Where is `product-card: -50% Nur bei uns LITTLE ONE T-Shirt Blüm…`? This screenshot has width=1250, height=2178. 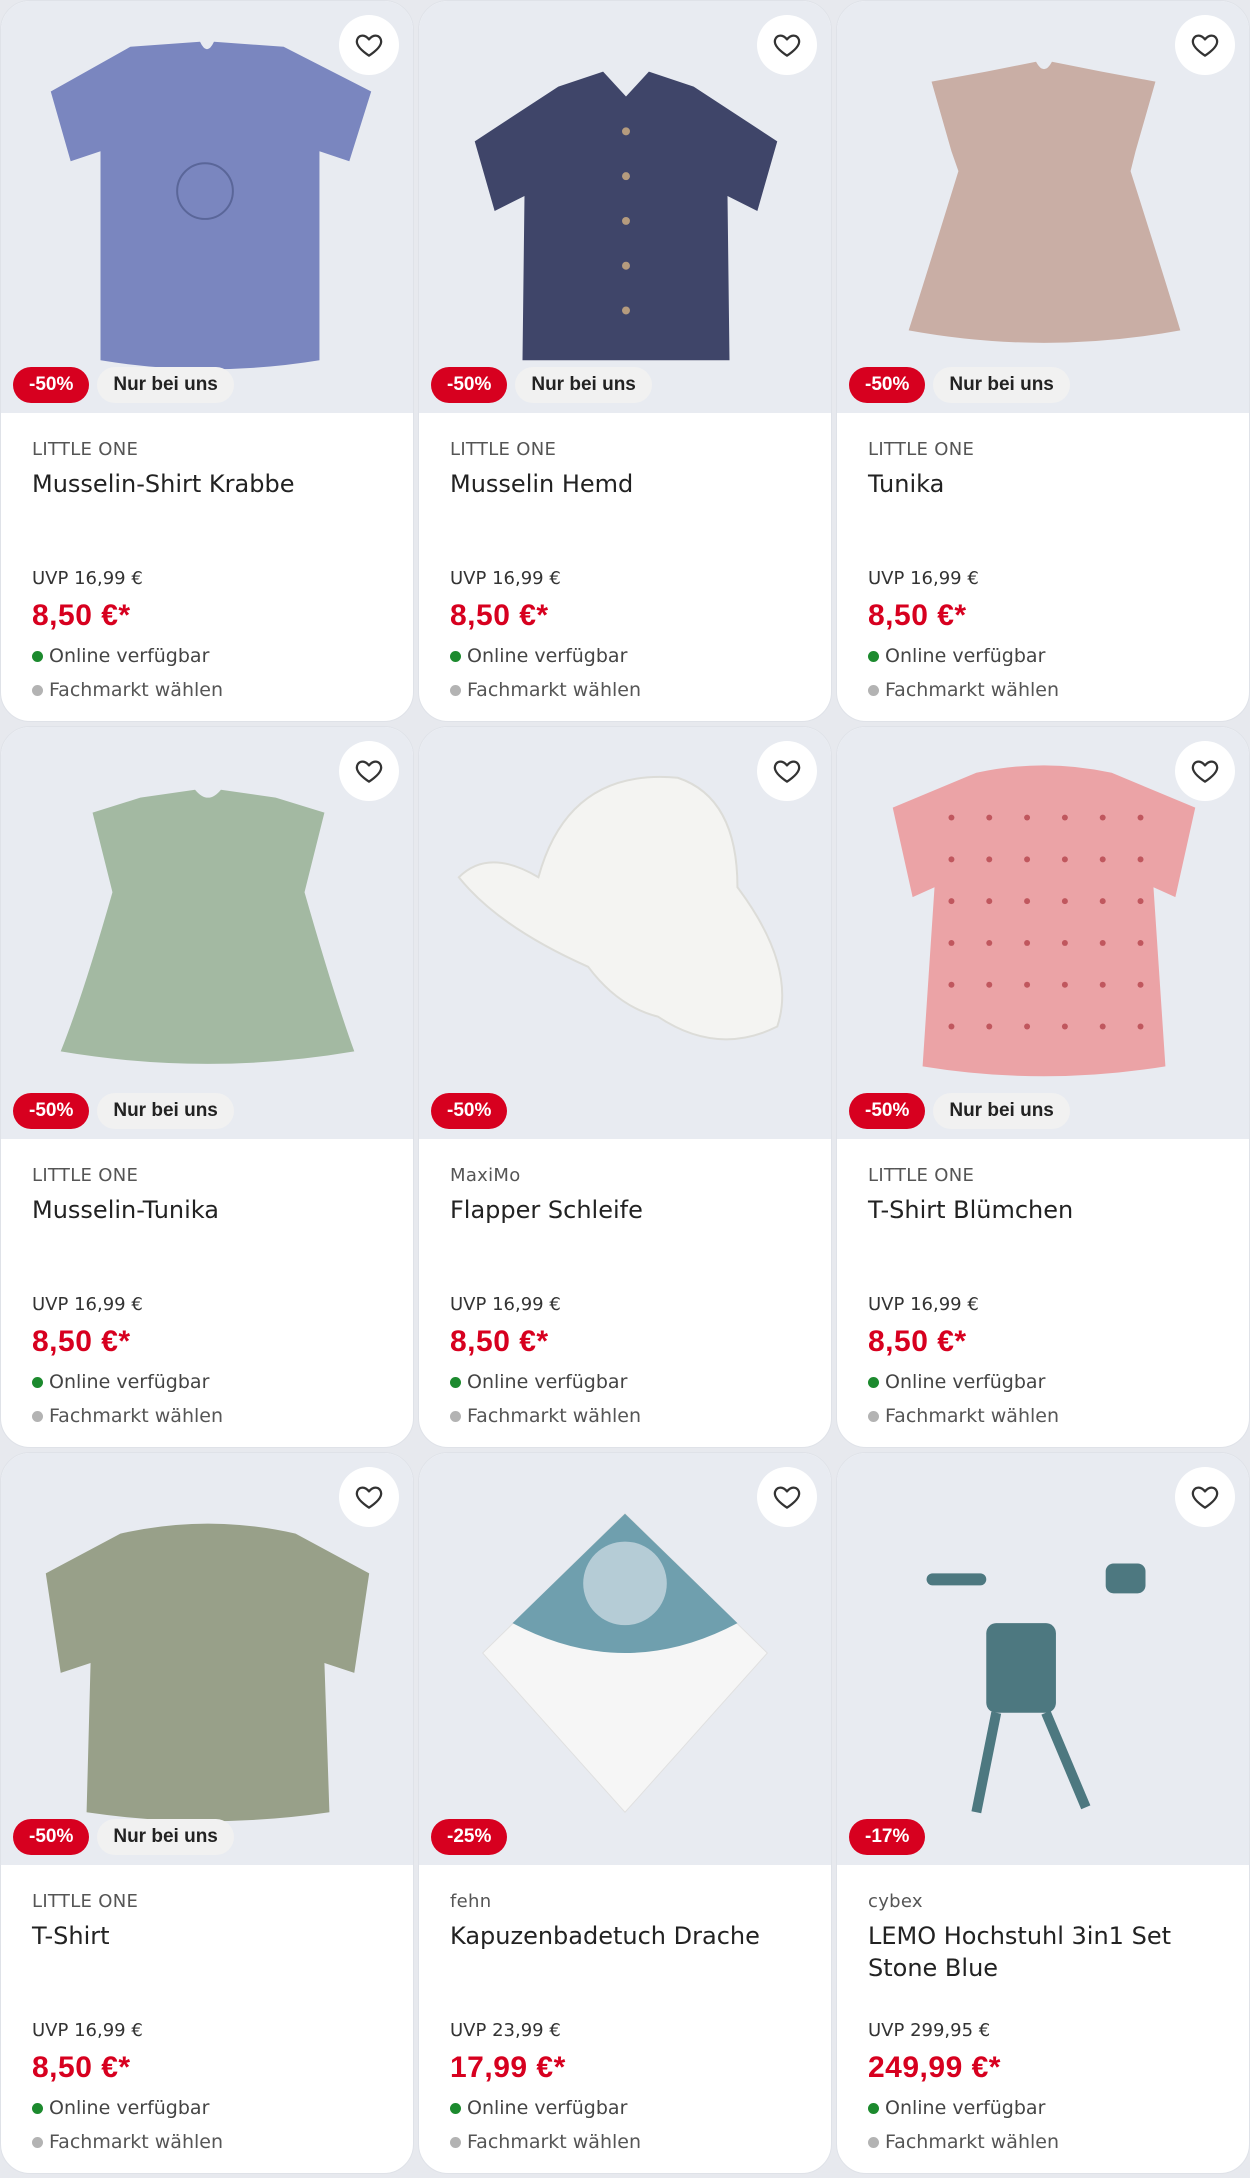 product-card: -50% Nur bei uns LITTLE ONE T-Shirt Blüm… is located at coordinates (1043, 1087).